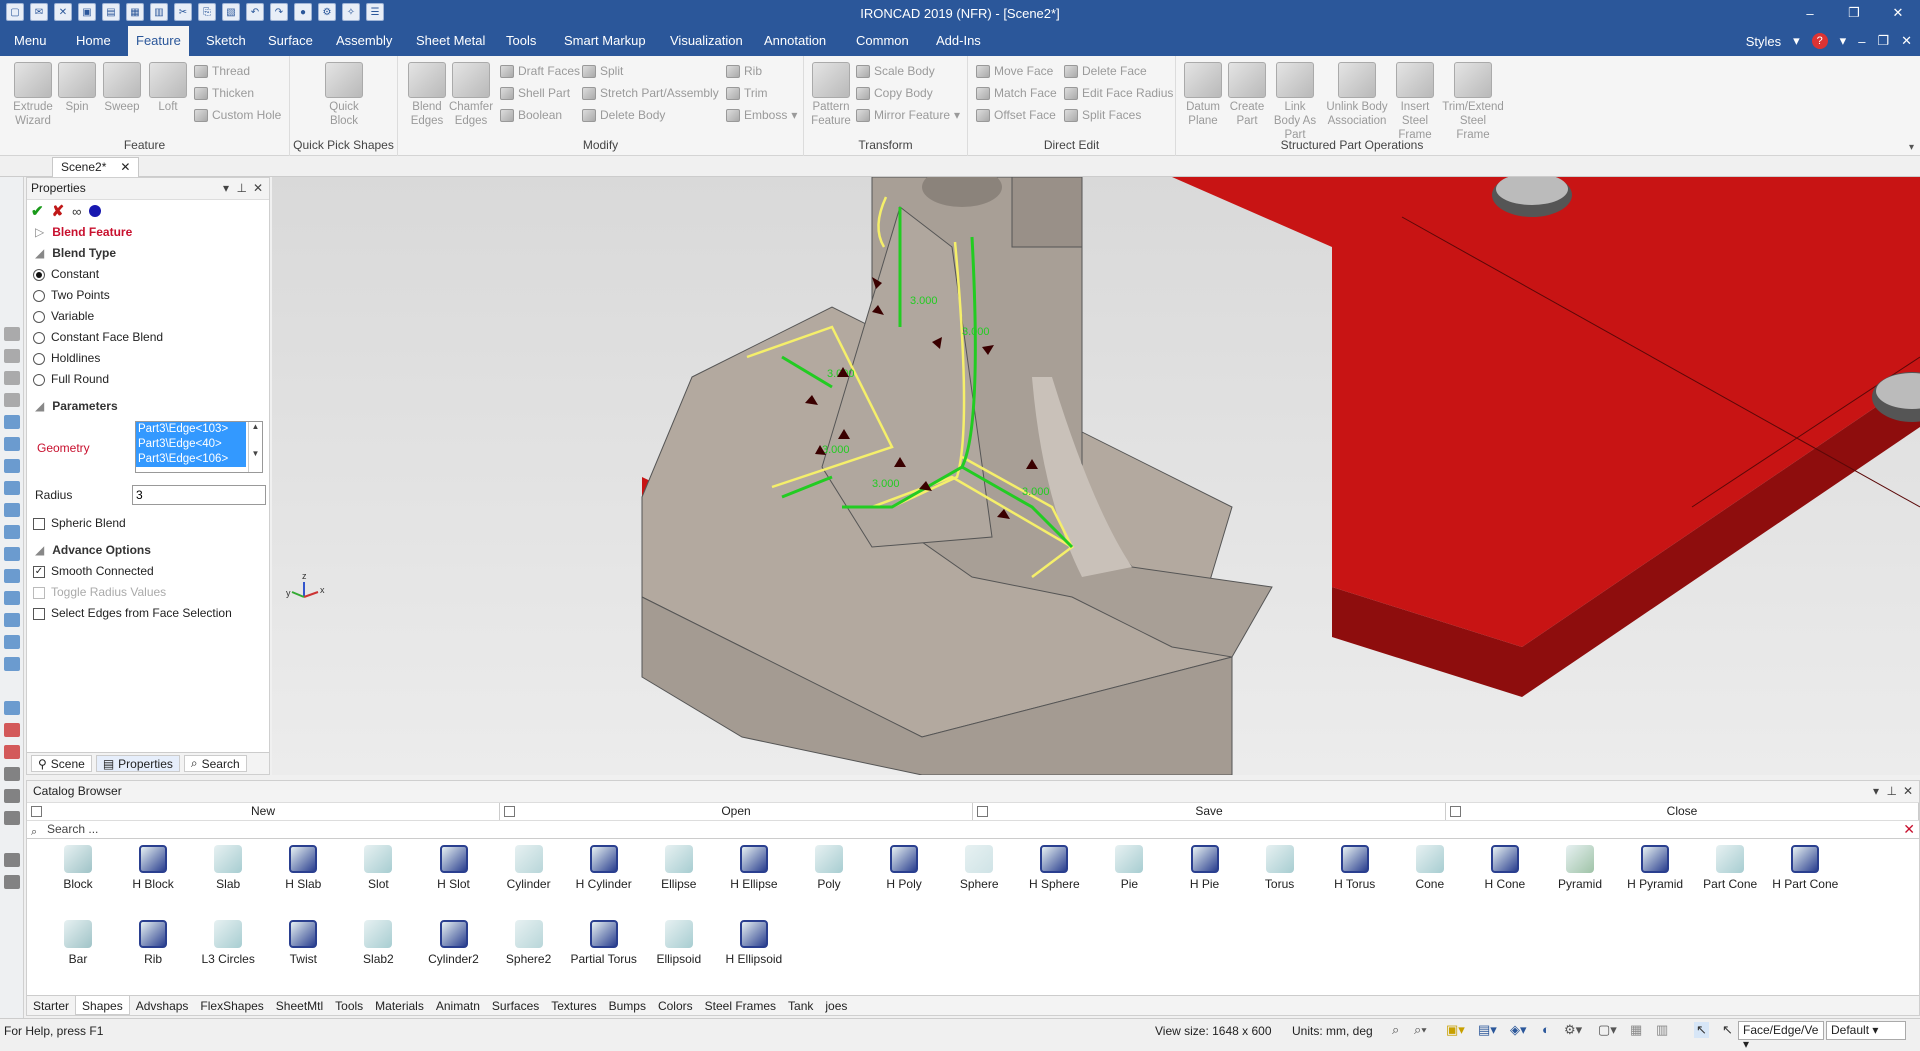 The image size is (1920, 1051). I want to click on tool-21-icon, so click(12, 796).